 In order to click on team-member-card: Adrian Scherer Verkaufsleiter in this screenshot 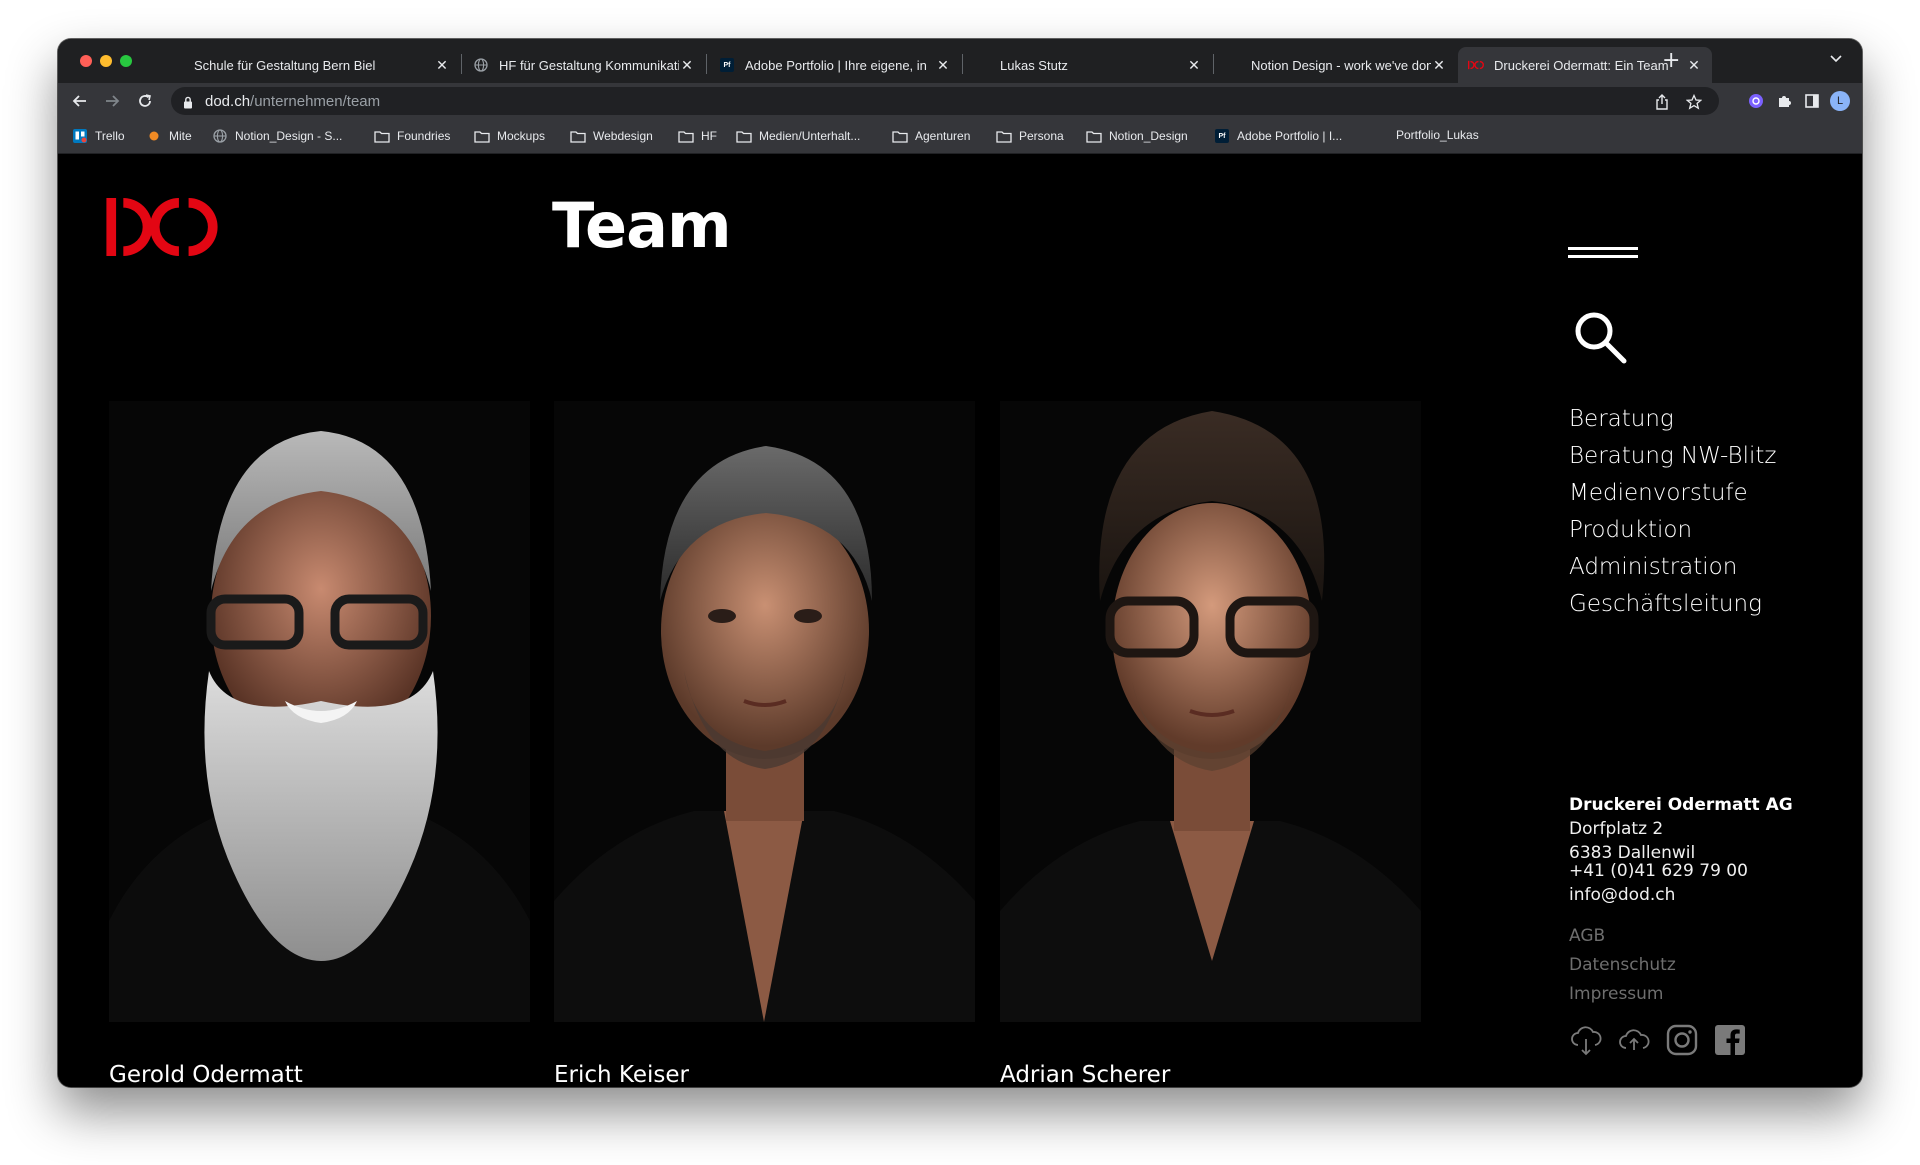, I will do `click(1210, 744)`.